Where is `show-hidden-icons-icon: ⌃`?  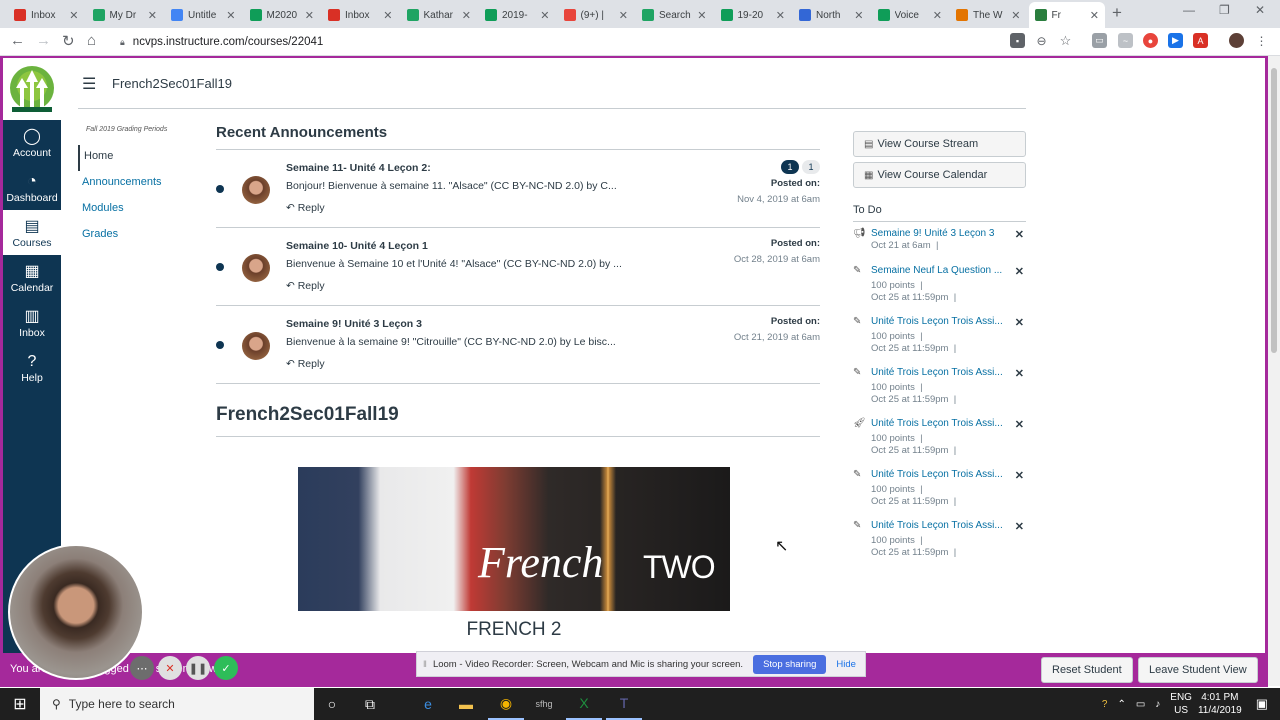 show-hidden-icons-icon: ⌃ is located at coordinates (1121, 704).